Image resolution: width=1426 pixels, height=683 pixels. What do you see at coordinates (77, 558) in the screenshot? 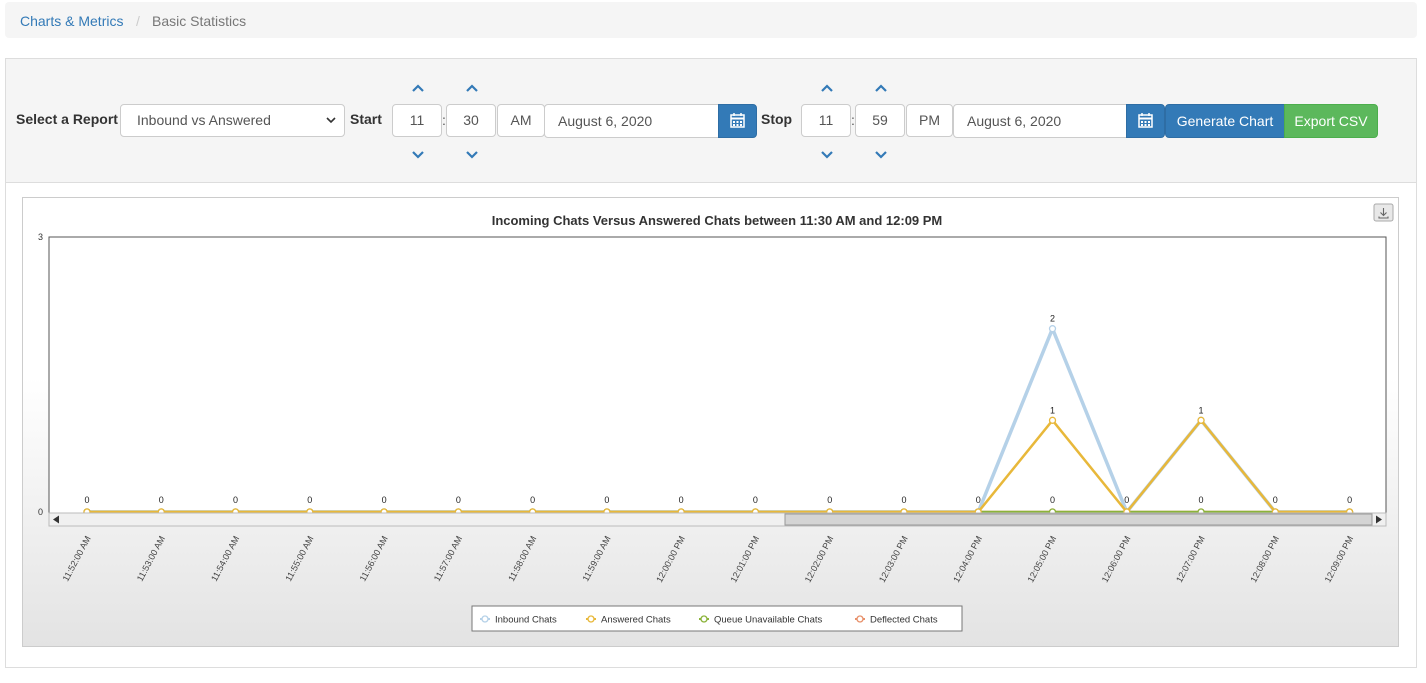
I see `x-tick-label: 11:52:00 AM` at bounding box center [77, 558].